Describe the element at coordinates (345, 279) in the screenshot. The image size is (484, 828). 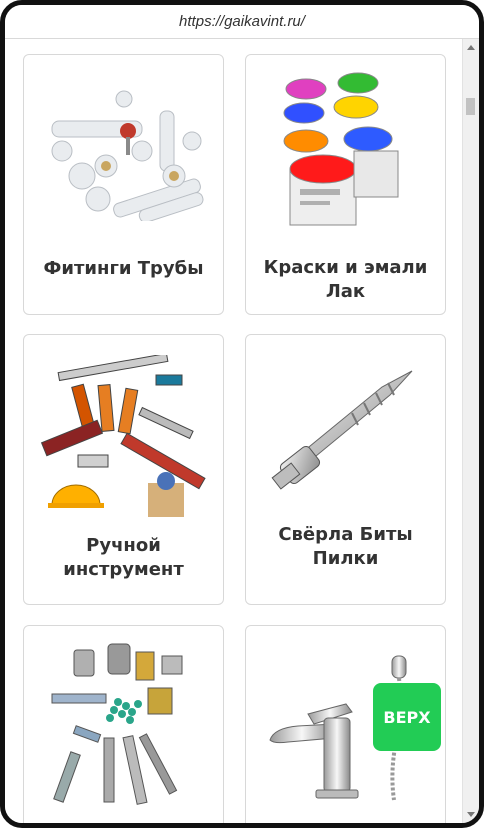
I see `category-title: Краски и эмали Лак` at that location.